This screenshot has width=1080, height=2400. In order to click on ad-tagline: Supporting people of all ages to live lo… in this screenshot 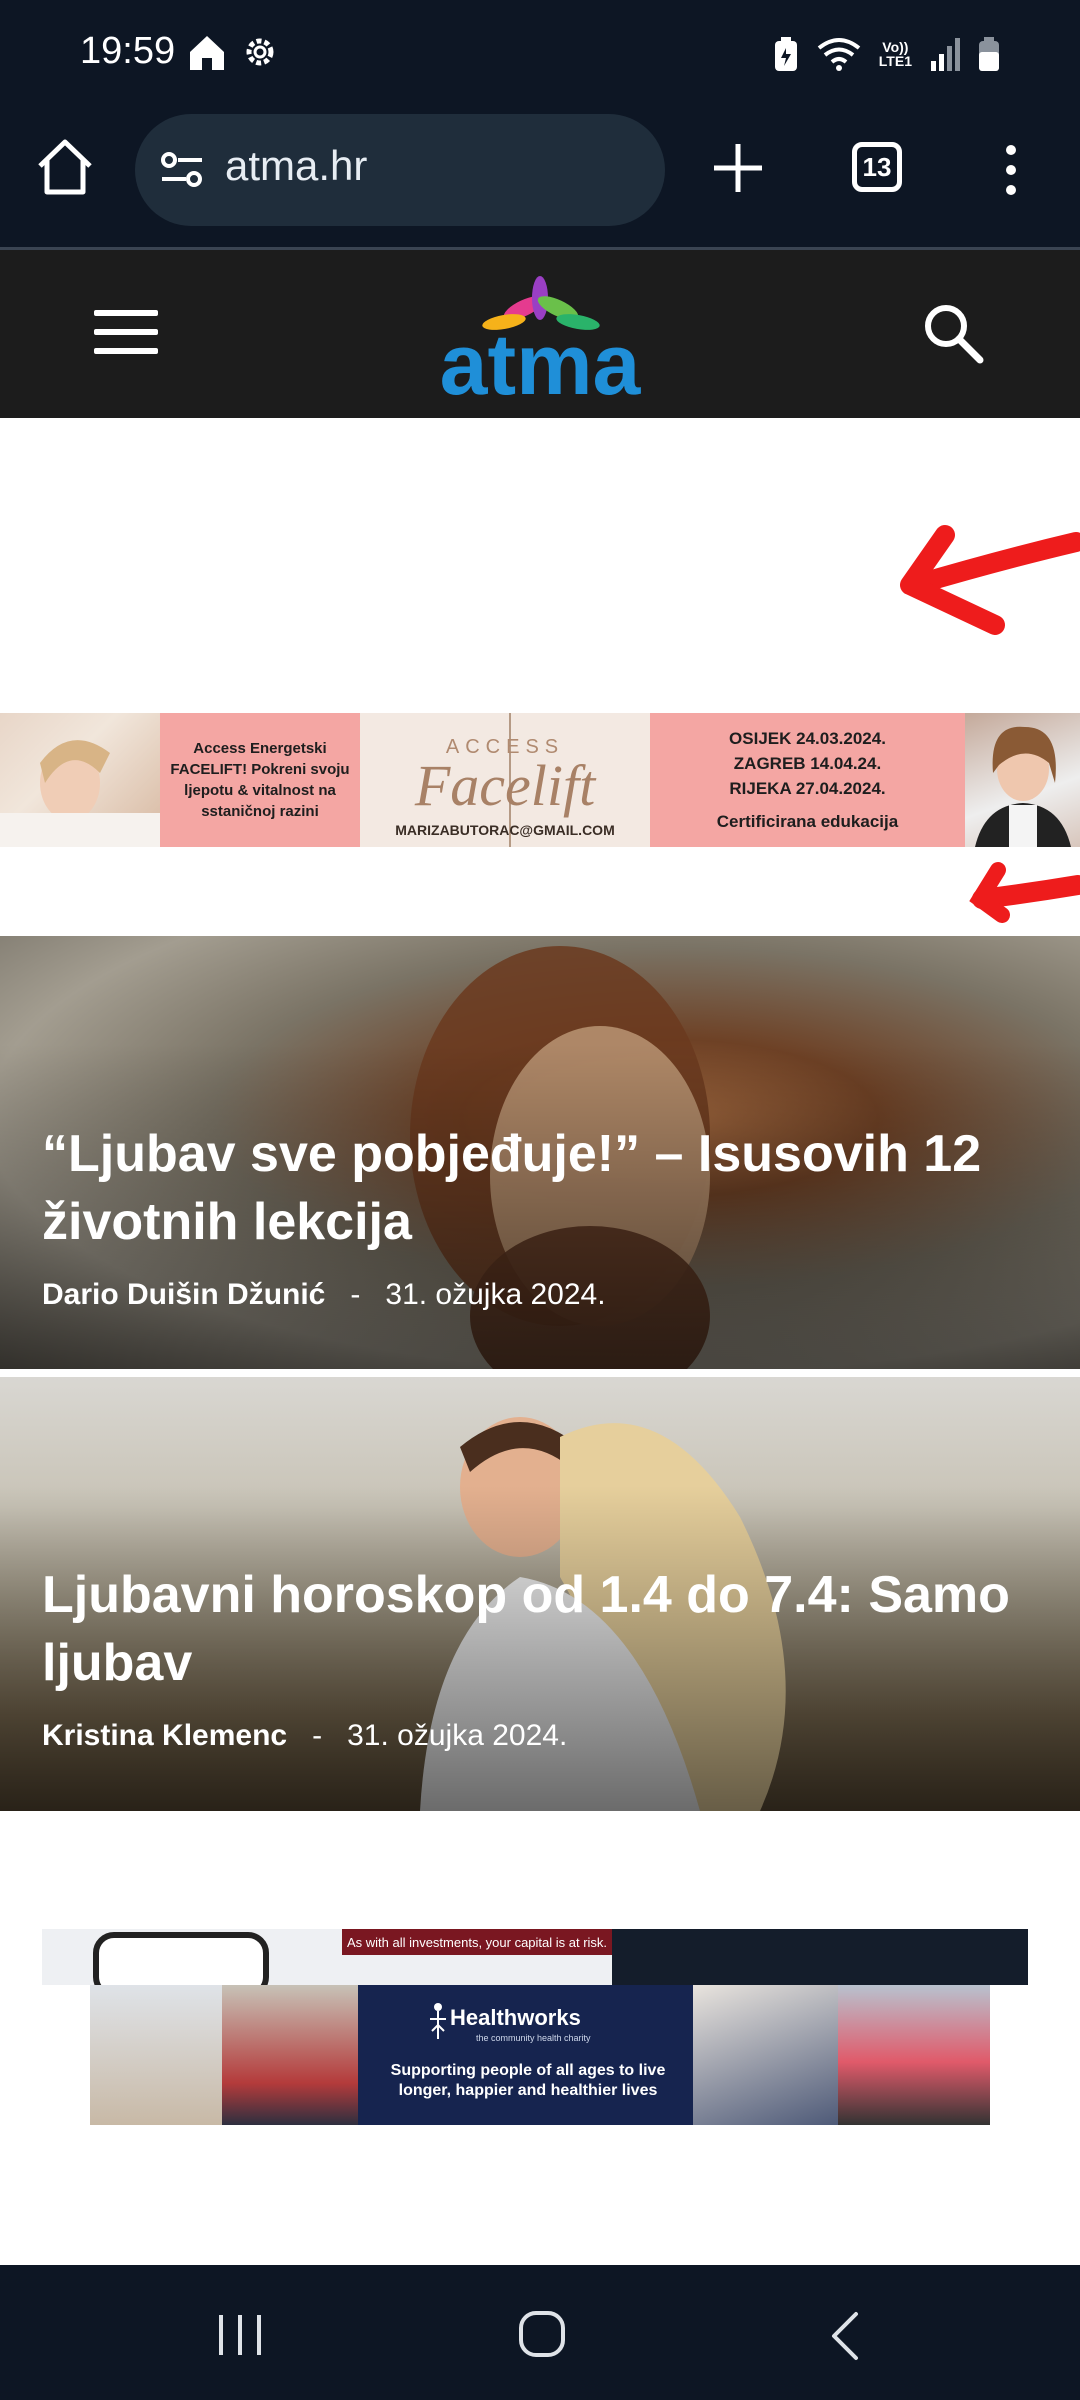, I will do `click(528, 2080)`.